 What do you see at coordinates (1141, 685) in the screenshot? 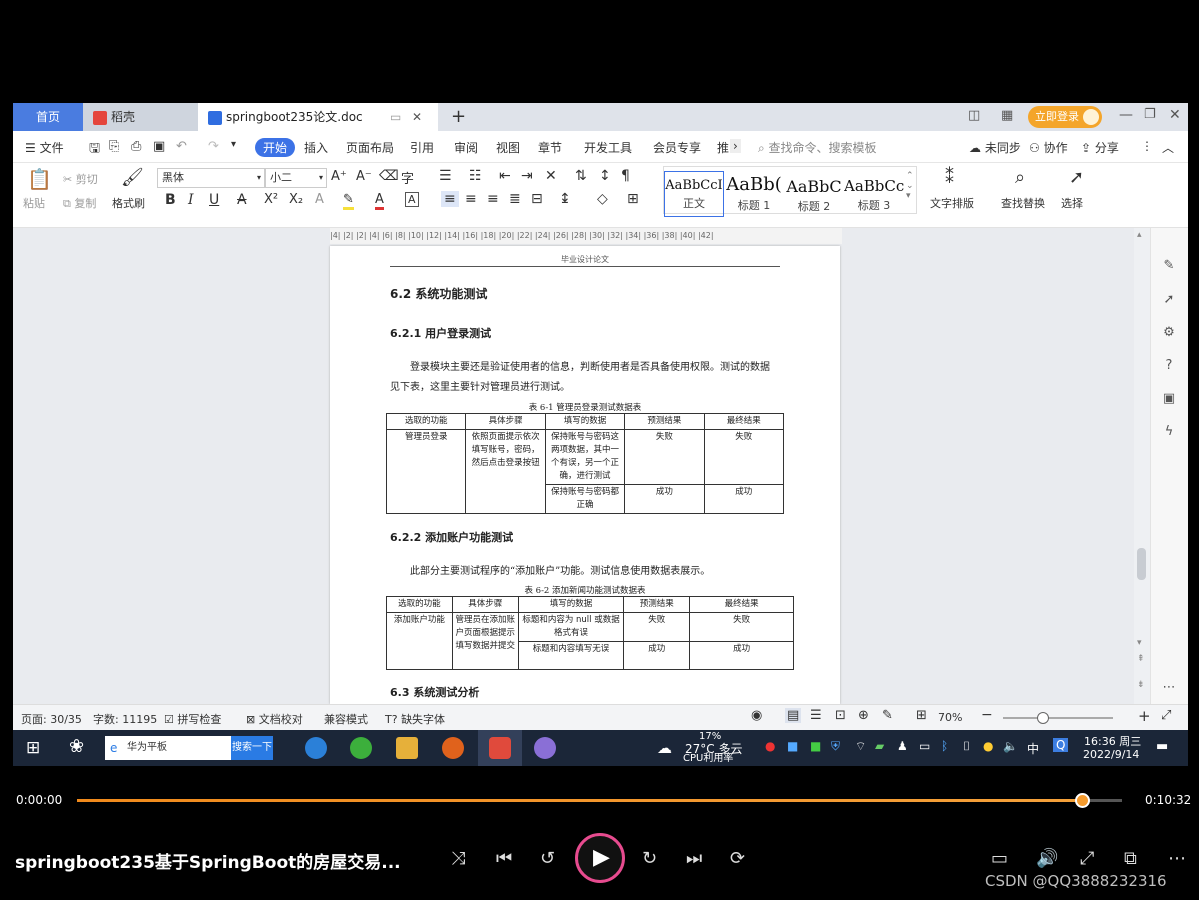
I see `next-page-icon: ⇟` at bounding box center [1141, 685].